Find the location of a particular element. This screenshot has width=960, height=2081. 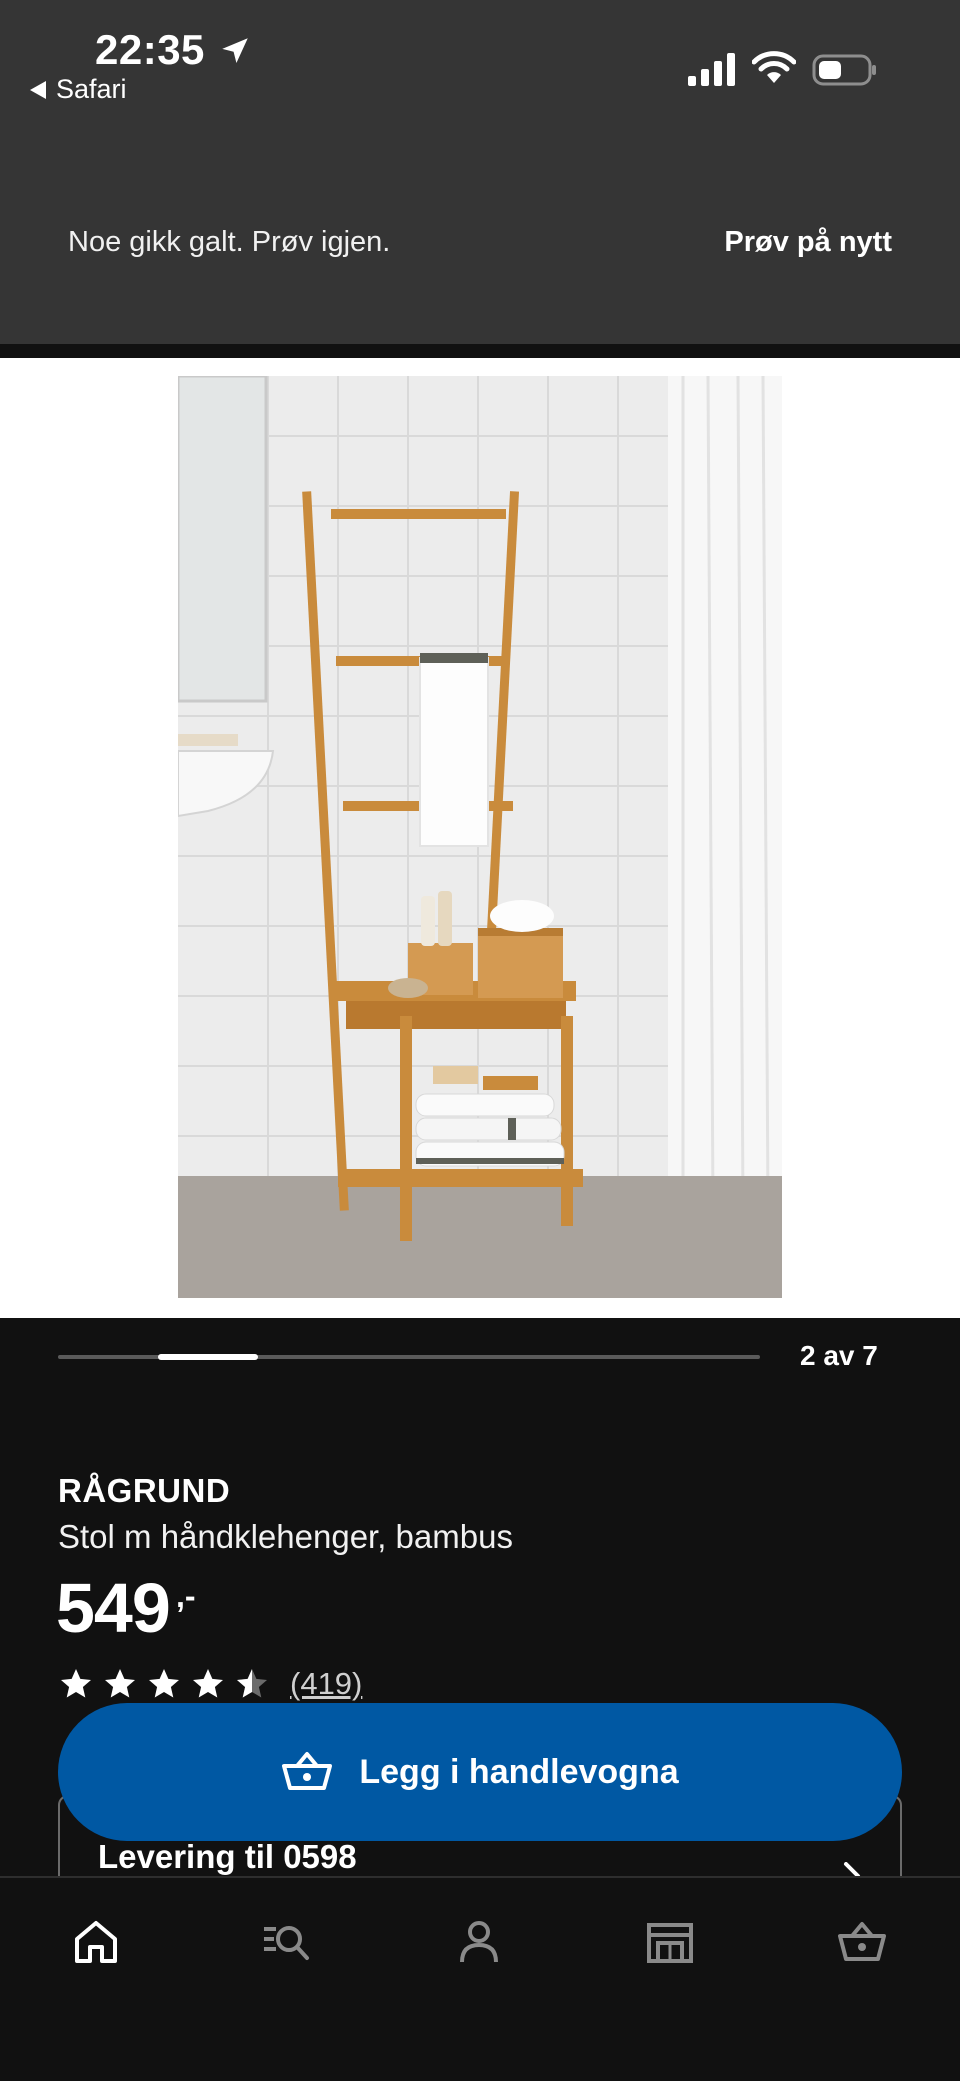

bottom-navigation is located at coordinates (480, 1978).